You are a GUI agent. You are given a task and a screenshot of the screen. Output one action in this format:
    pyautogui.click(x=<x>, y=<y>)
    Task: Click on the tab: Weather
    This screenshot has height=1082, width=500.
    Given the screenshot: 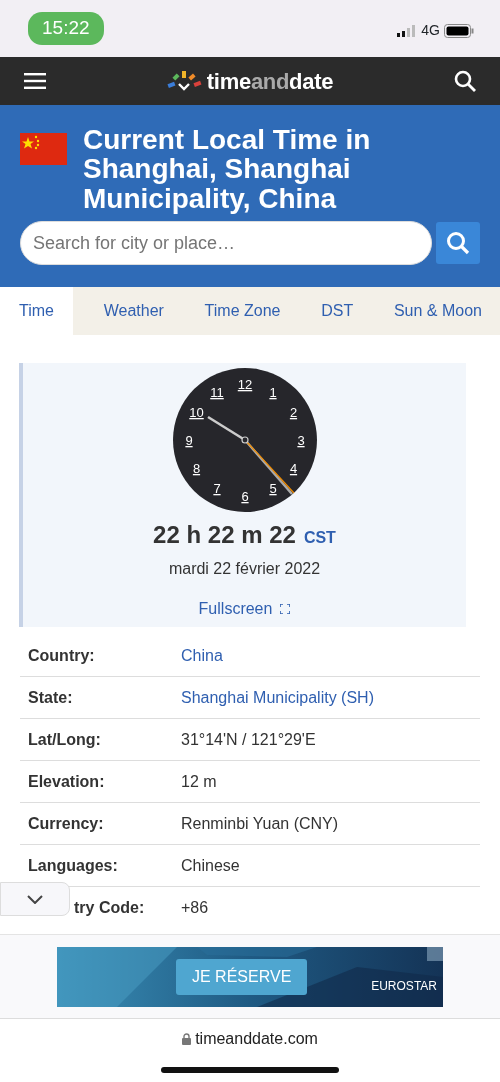 What is the action you would take?
    pyautogui.click(x=133, y=311)
    